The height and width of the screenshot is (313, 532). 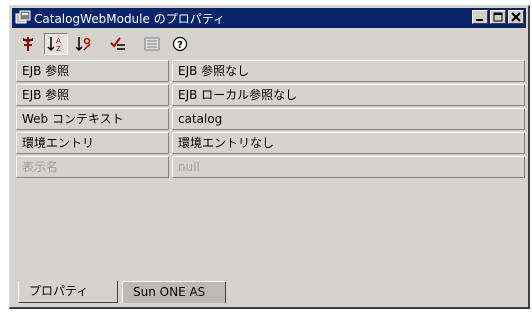 What do you see at coordinates (348, 143) in the screenshot?
I see `property-value: 環境エントリなし` at bounding box center [348, 143].